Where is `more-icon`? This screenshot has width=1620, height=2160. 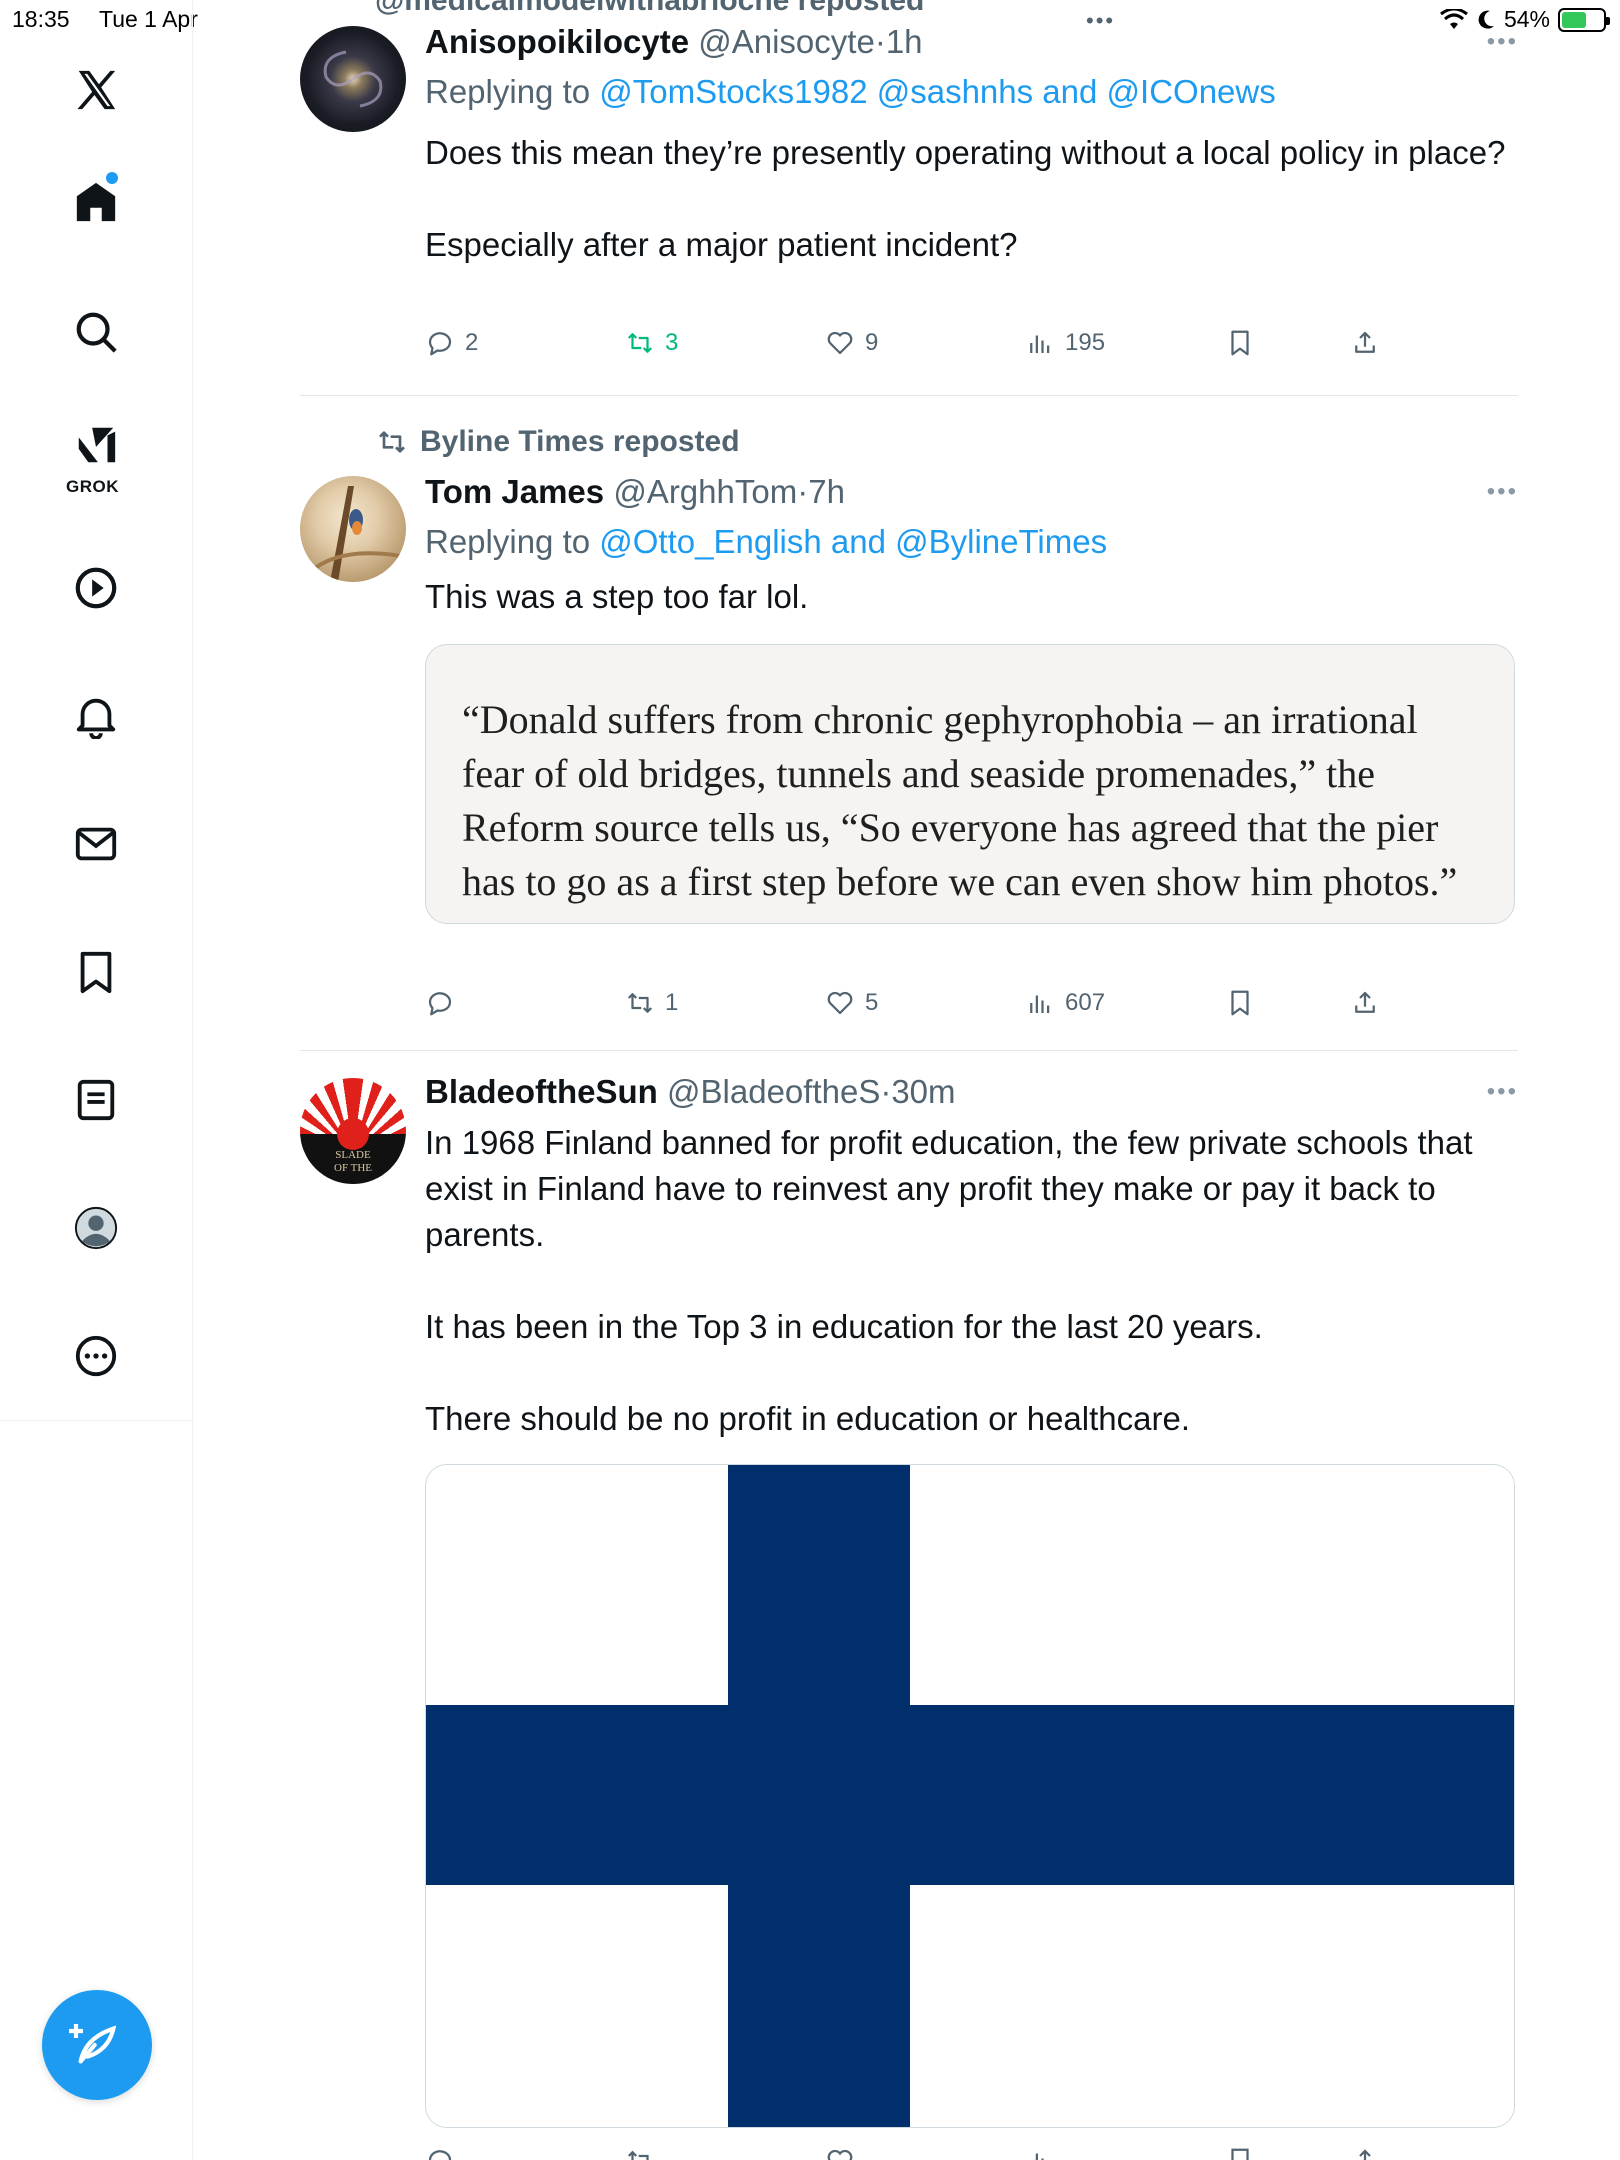
more-icon is located at coordinates (96, 1356).